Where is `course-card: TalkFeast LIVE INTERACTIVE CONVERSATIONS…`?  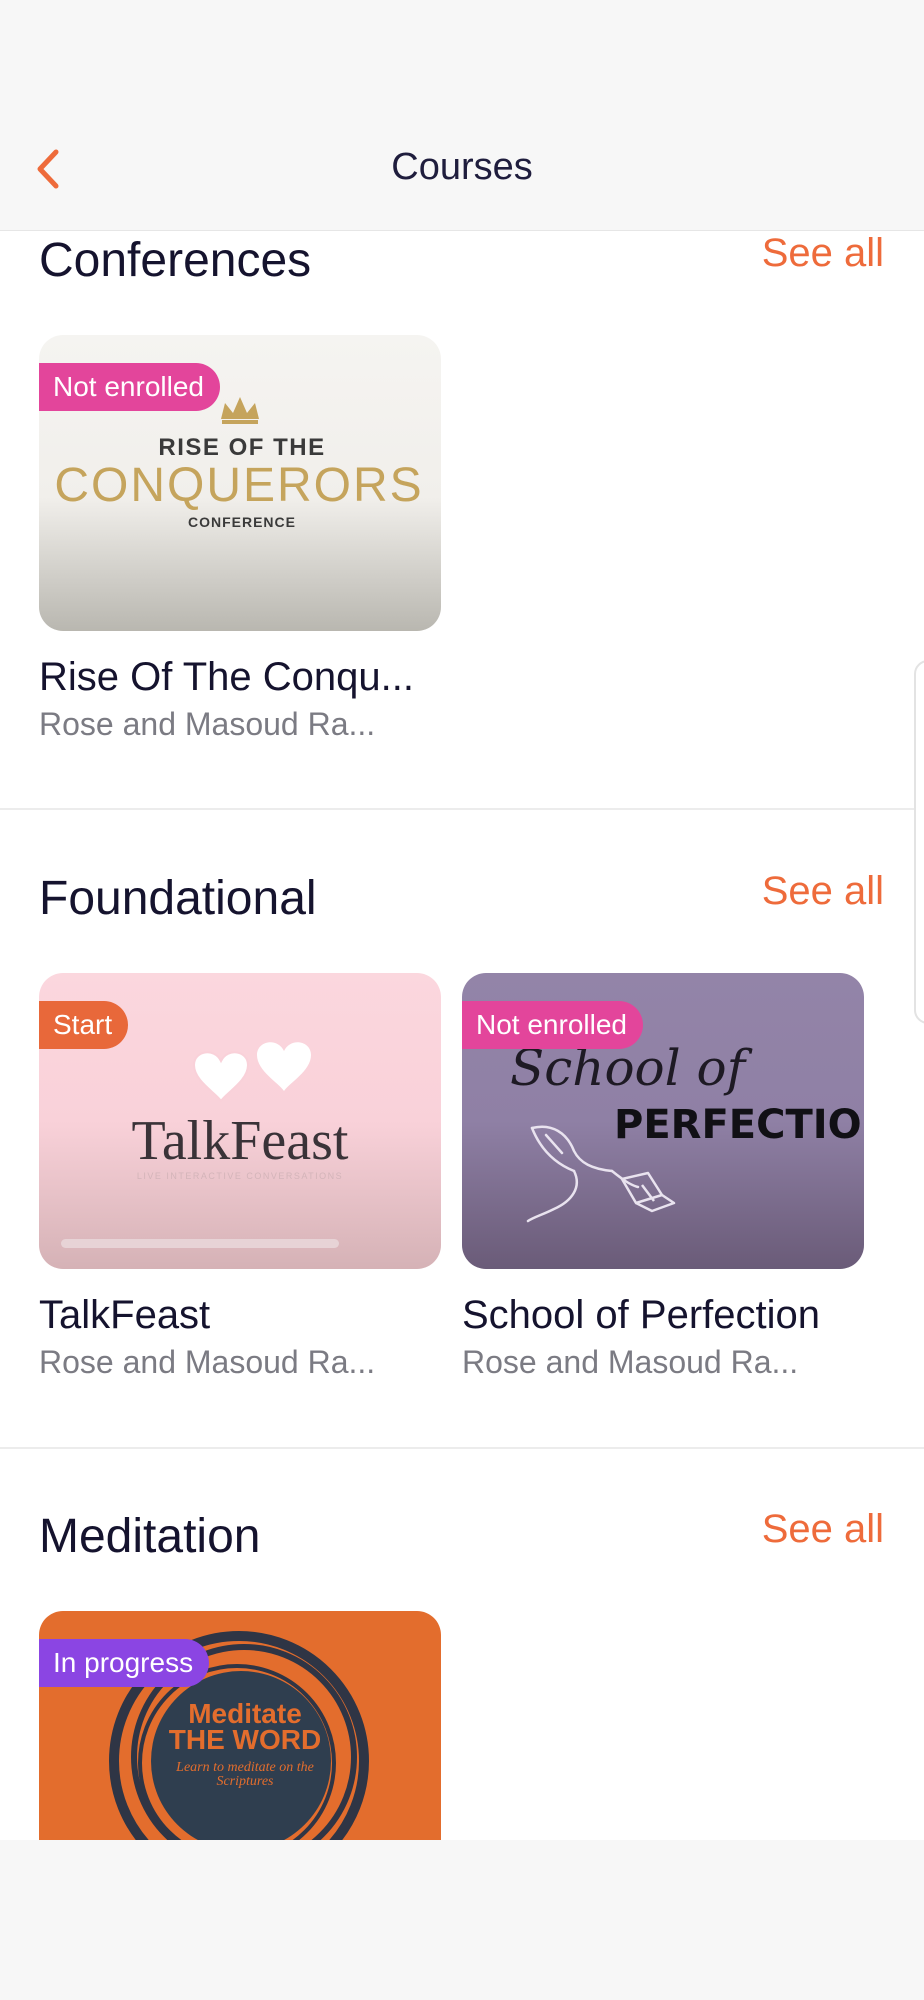
course-card: TalkFeast LIVE INTERACTIVE CONVERSATIONS… is located at coordinates (240, 1177).